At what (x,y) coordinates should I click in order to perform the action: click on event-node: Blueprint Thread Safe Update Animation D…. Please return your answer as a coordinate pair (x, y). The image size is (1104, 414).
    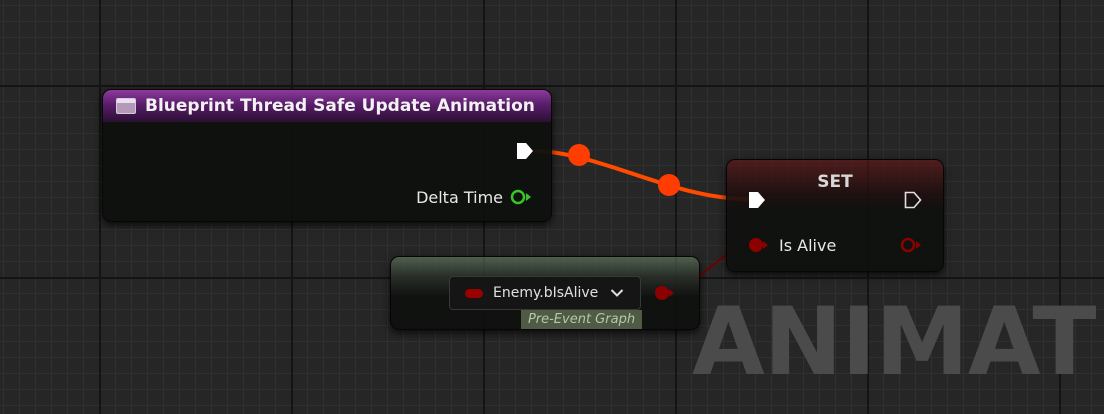
    Looking at the image, I should click on (327, 155).